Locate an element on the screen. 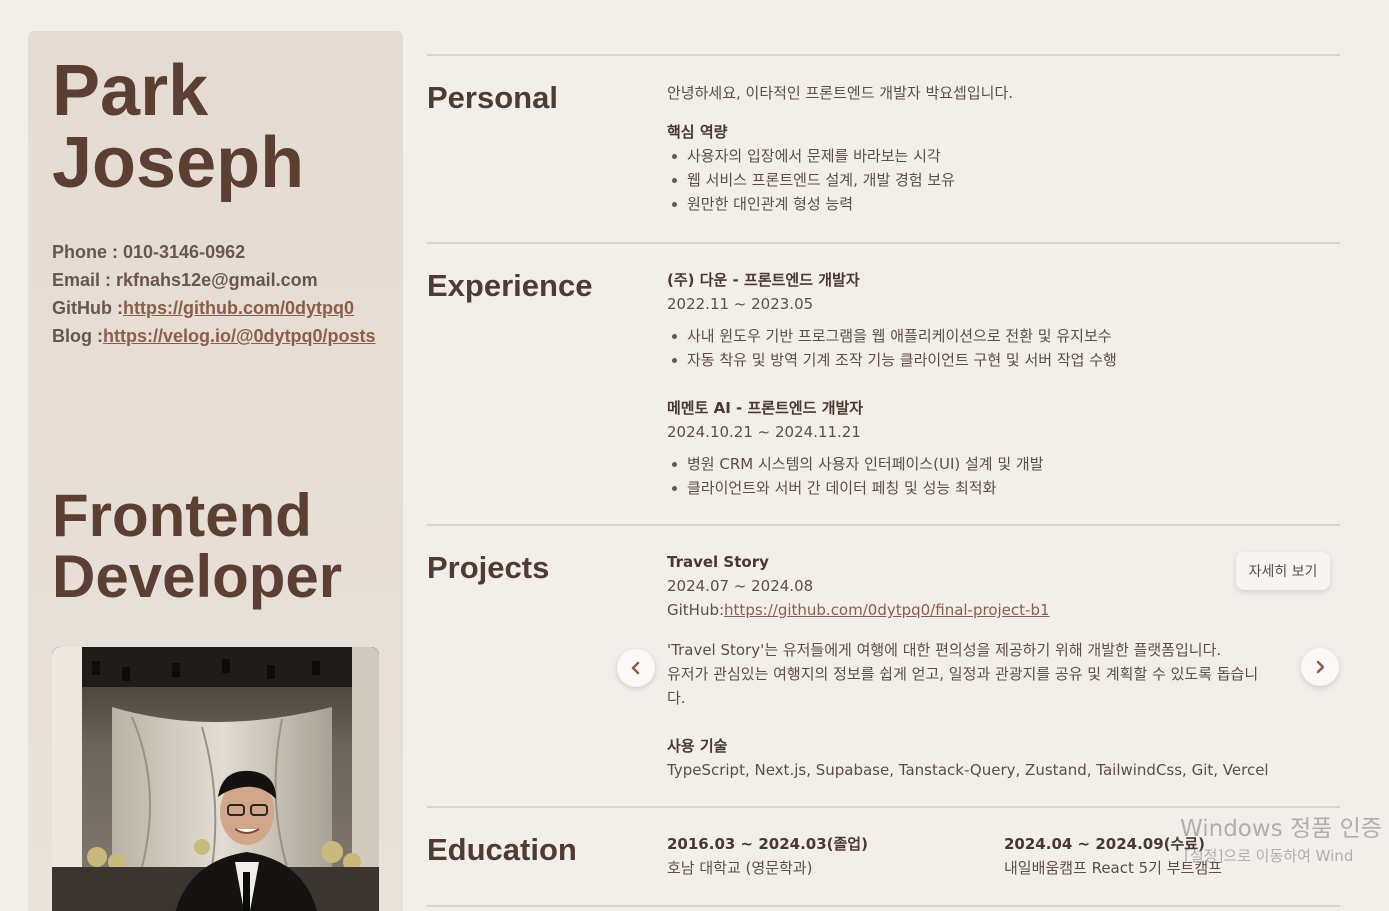 Image resolution: width=1389 pixels, height=911 pixels. name-last: Joseph is located at coordinates (178, 163).